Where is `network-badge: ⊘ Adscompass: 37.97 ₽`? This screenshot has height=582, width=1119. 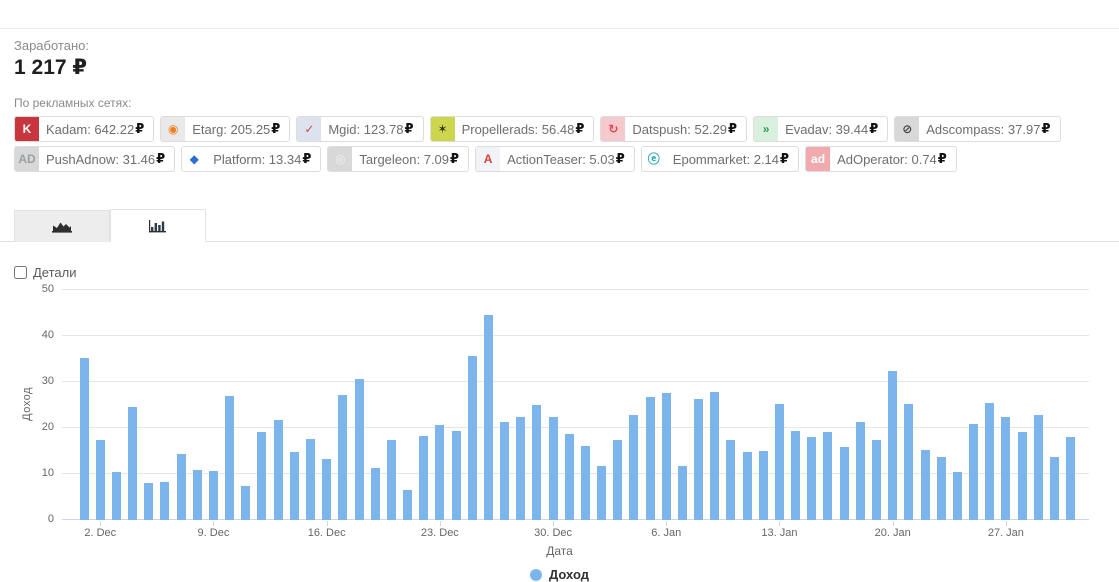 network-badge: ⊘ Adscompass: 37.97 ₽ is located at coordinates (977, 129).